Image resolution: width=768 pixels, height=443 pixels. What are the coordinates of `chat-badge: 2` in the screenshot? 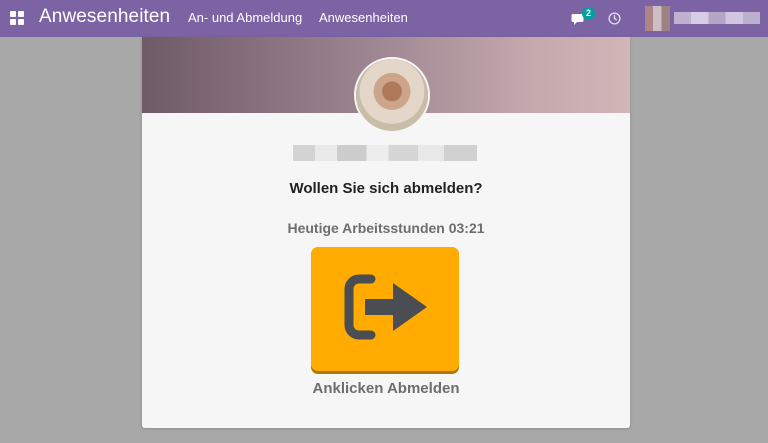 It's located at (588, 13).